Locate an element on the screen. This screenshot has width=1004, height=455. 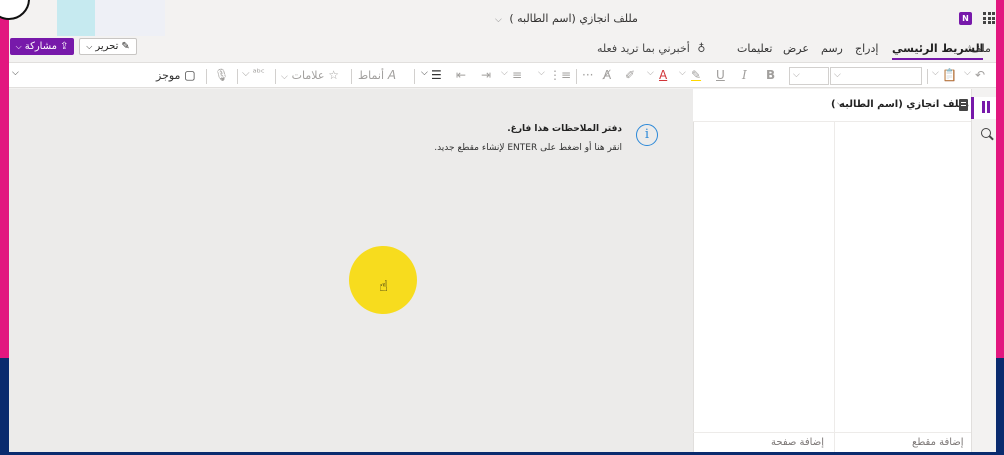
highlight-dropdown: ⌵ is located at coordinates (682, 73).